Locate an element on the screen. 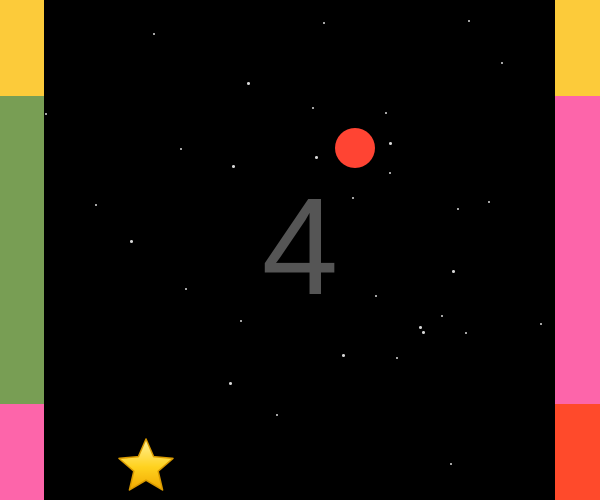 This screenshot has height=500, width=600. score-counter: 4 is located at coordinates (300, 247).